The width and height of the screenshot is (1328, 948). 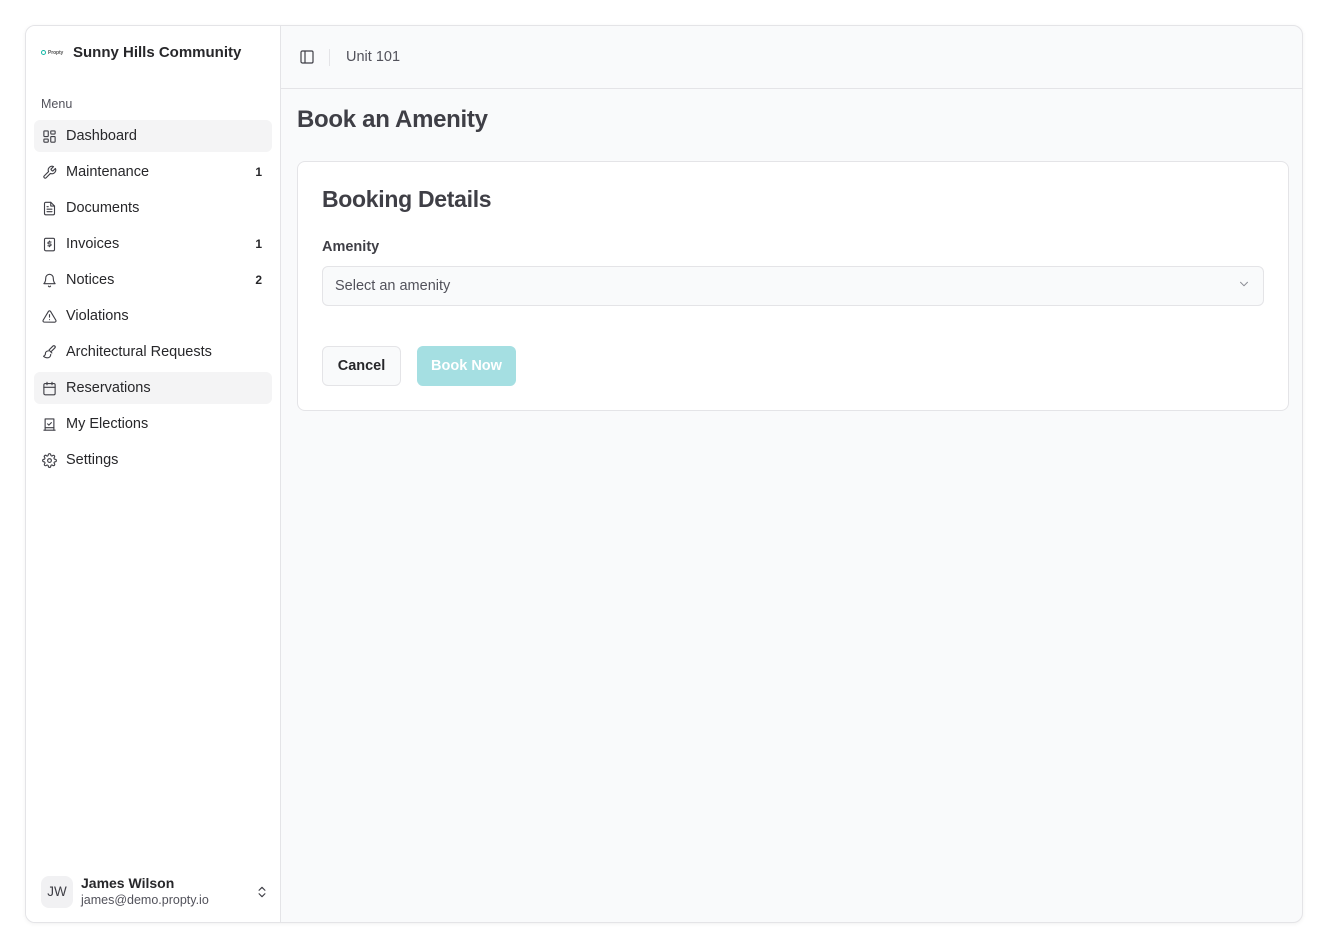 I want to click on sidebar-item-label: Reservations, so click(x=108, y=388).